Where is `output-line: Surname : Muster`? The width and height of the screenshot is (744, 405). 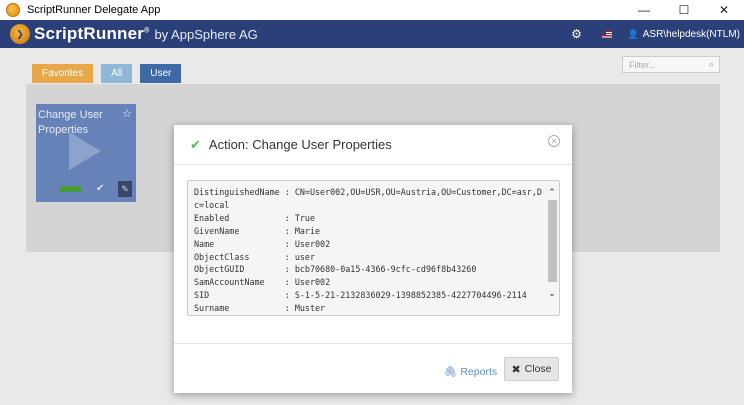
output-line: Surname : Muster is located at coordinates (260, 308).